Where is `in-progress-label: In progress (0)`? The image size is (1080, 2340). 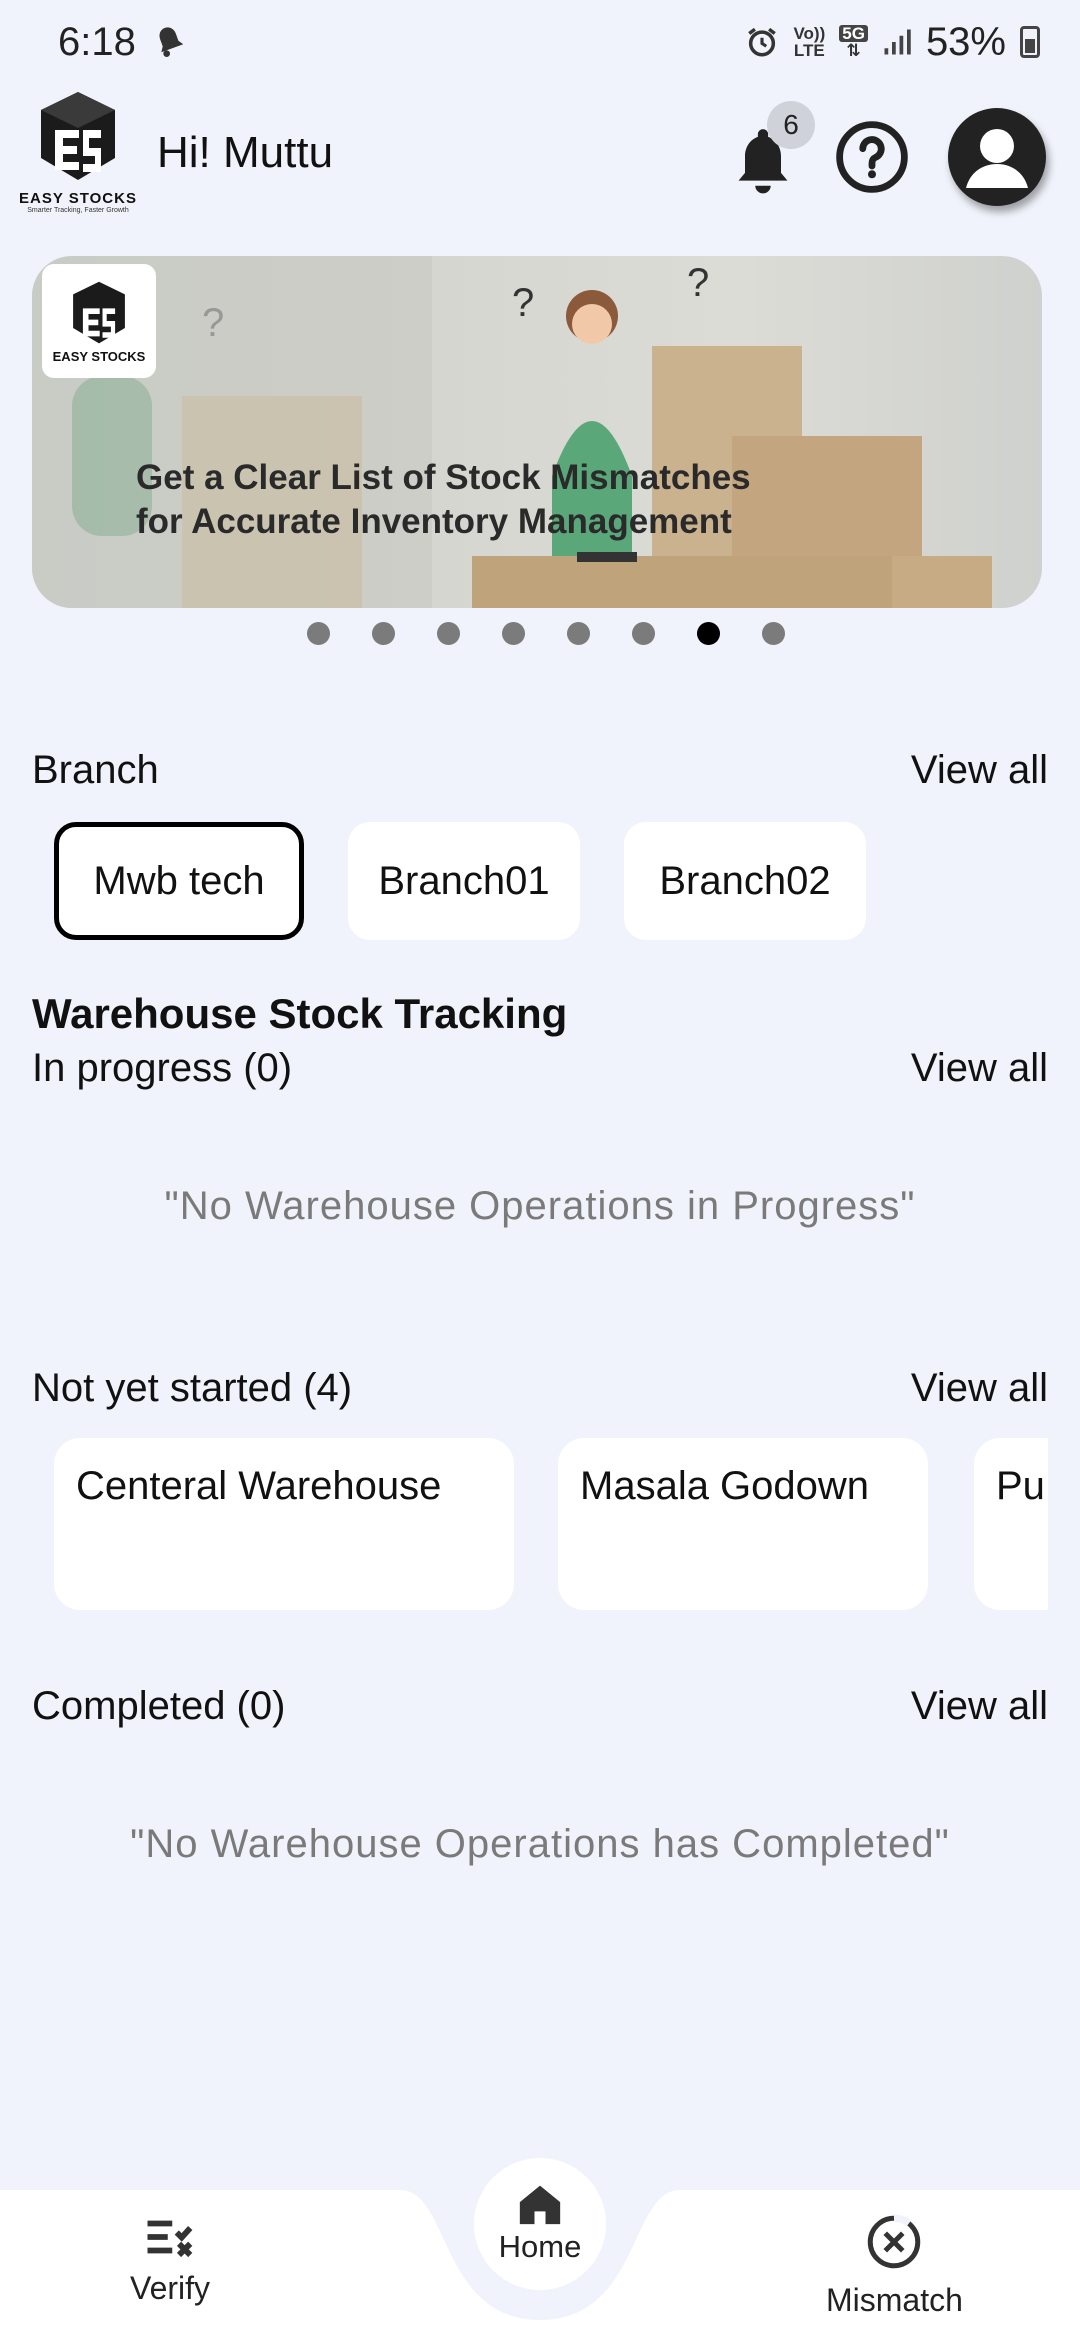 in-progress-label: In progress (0) is located at coordinates (162, 1068).